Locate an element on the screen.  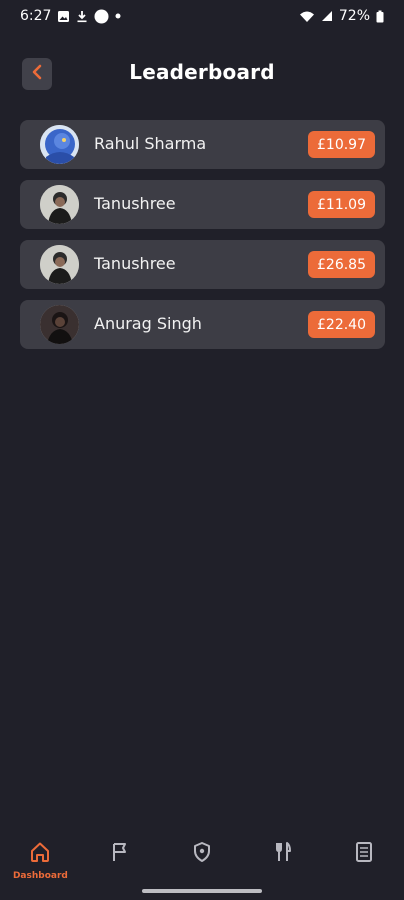
header: Leaderboard is located at coordinates (202, 75).